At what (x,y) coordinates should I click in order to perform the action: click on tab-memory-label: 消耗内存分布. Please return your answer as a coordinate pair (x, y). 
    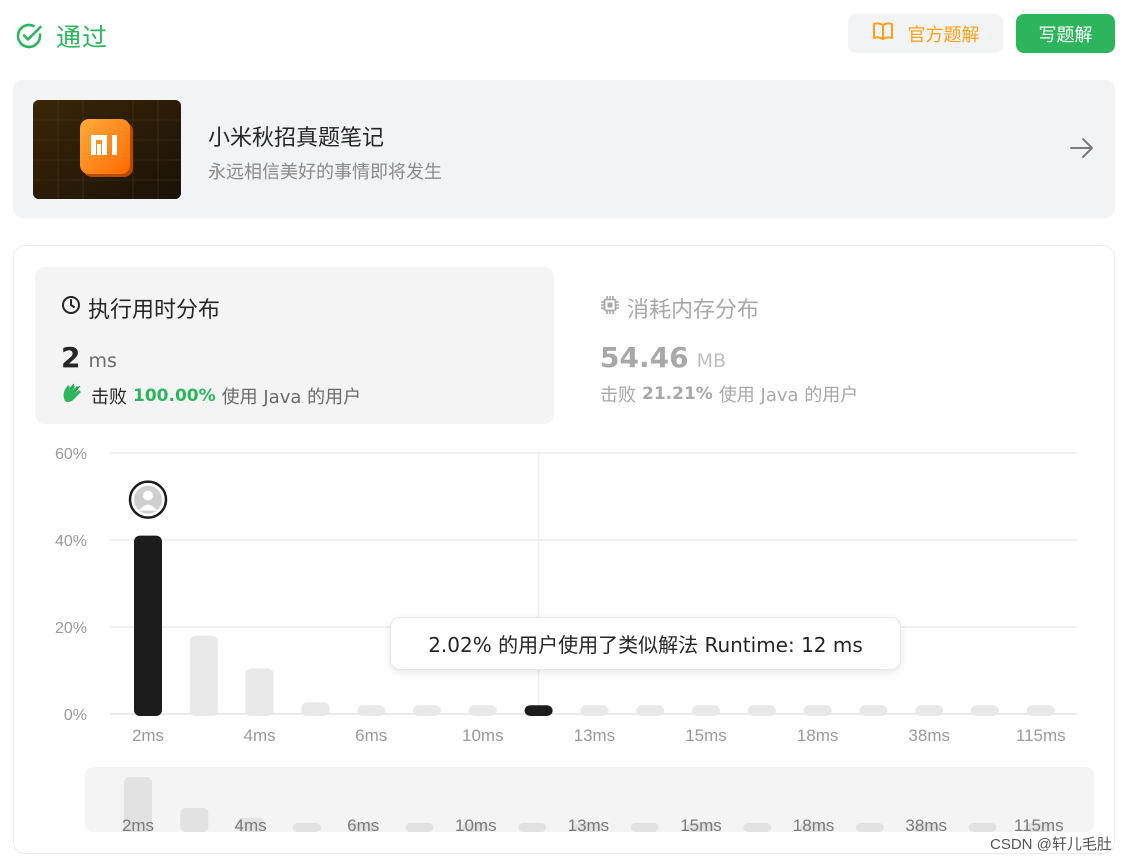
    Looking at the image, I should click on (693, 310).